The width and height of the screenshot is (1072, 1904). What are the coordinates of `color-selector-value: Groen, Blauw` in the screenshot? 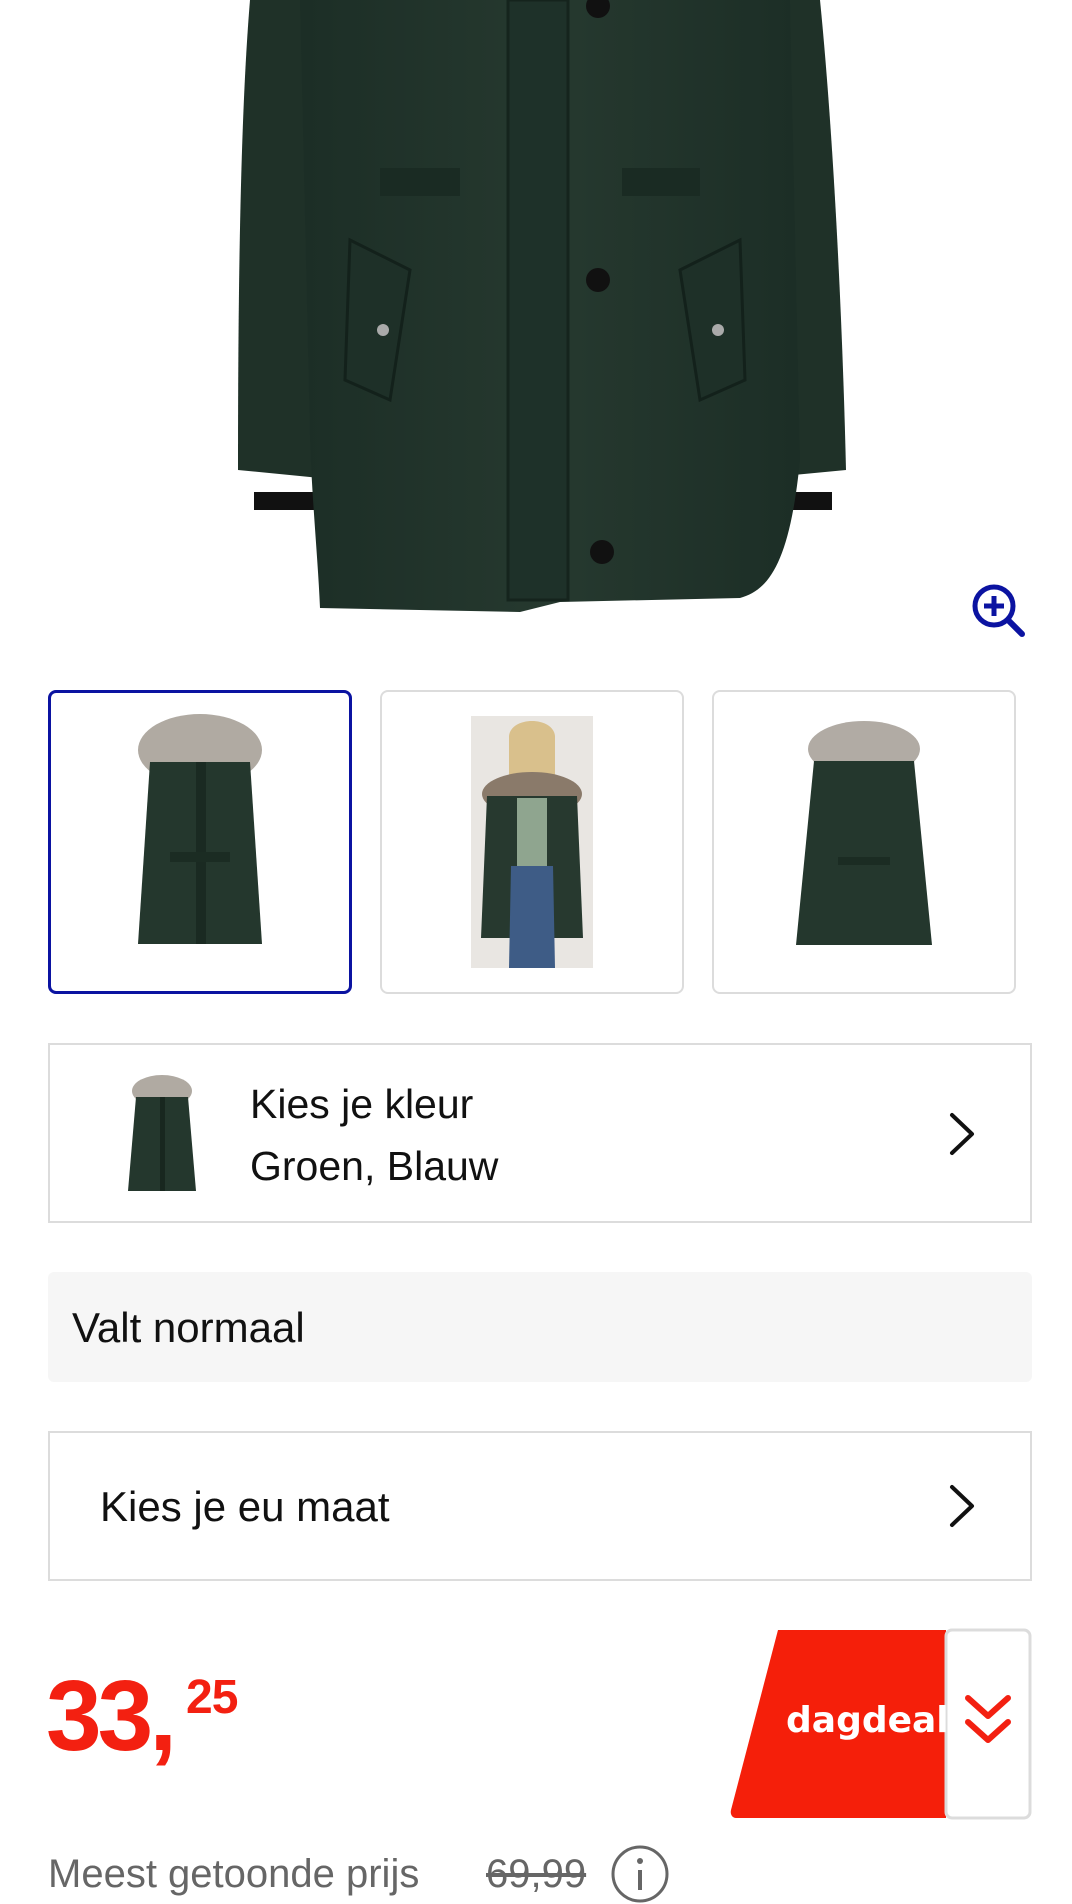 It's located at (374, 1166).